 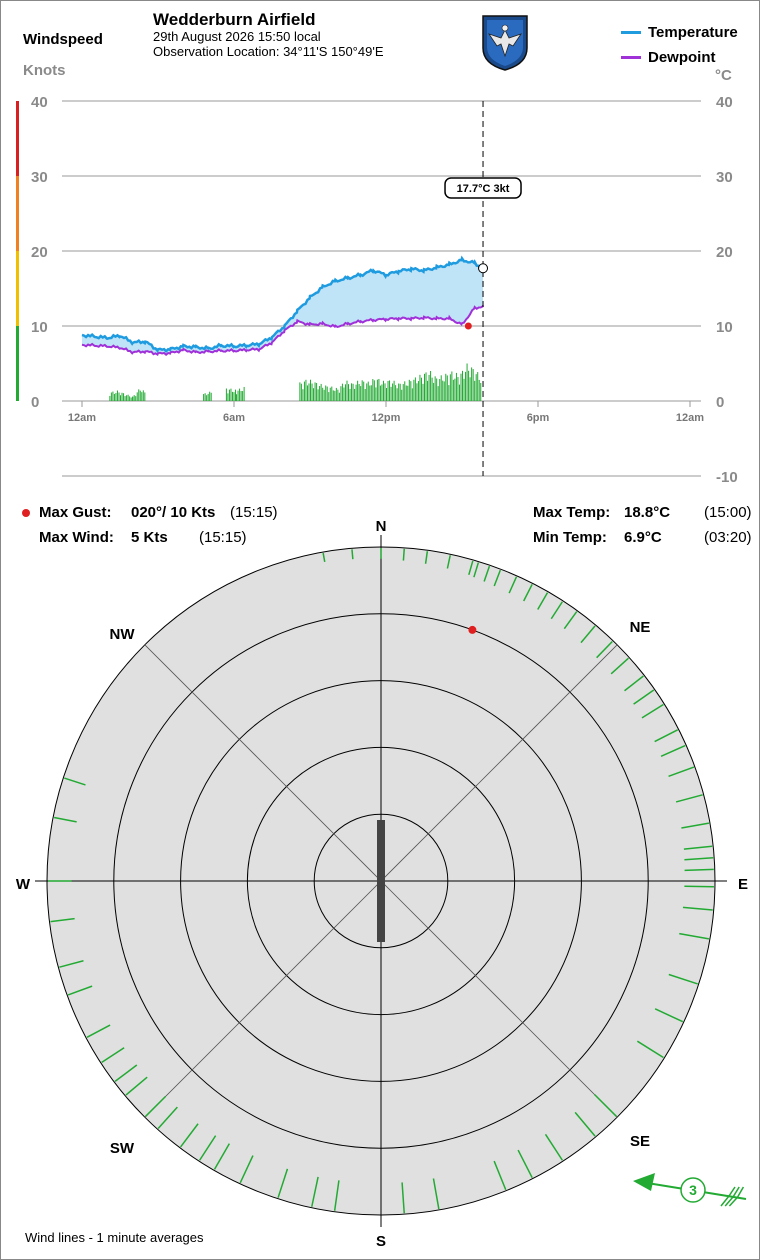 What do you see at coordinates (123, 634) in the screenshot?
I see `compass-label-nw: NW` at bounding box center [123, 634].